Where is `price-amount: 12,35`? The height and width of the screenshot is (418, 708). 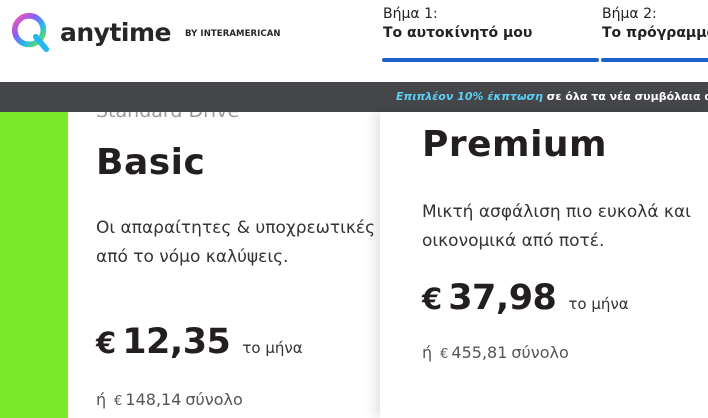
price-amount: 12,35 is located at coordinates (176, 342).